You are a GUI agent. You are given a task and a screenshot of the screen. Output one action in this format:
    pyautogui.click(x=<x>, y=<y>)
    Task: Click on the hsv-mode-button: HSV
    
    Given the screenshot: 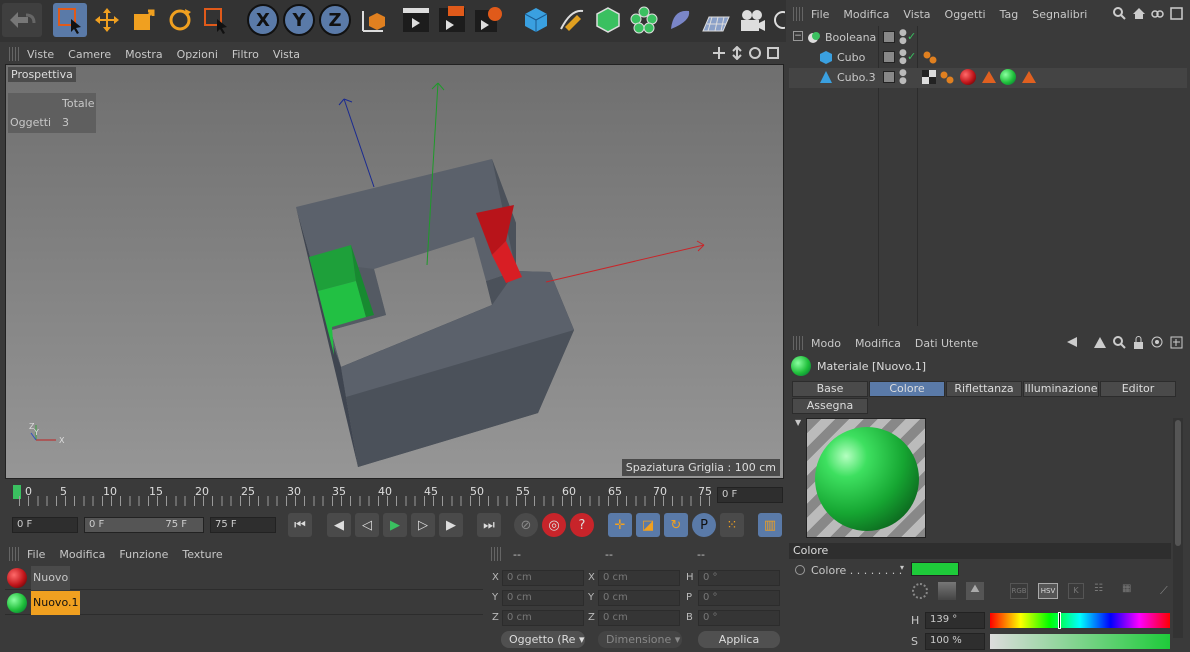 What is the action you would take?
    pyautogui.click(x=1048, y=591)
    